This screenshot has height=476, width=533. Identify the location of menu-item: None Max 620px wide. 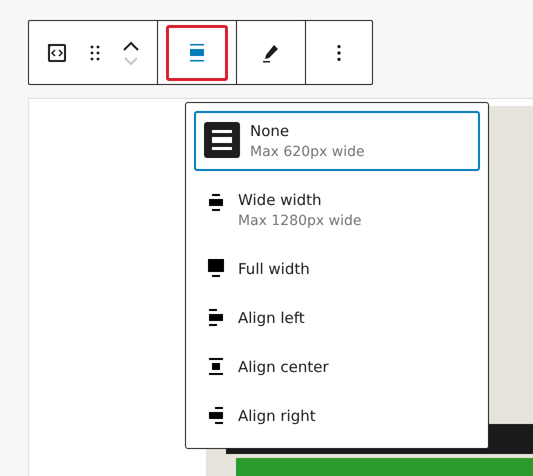
(337, 141).